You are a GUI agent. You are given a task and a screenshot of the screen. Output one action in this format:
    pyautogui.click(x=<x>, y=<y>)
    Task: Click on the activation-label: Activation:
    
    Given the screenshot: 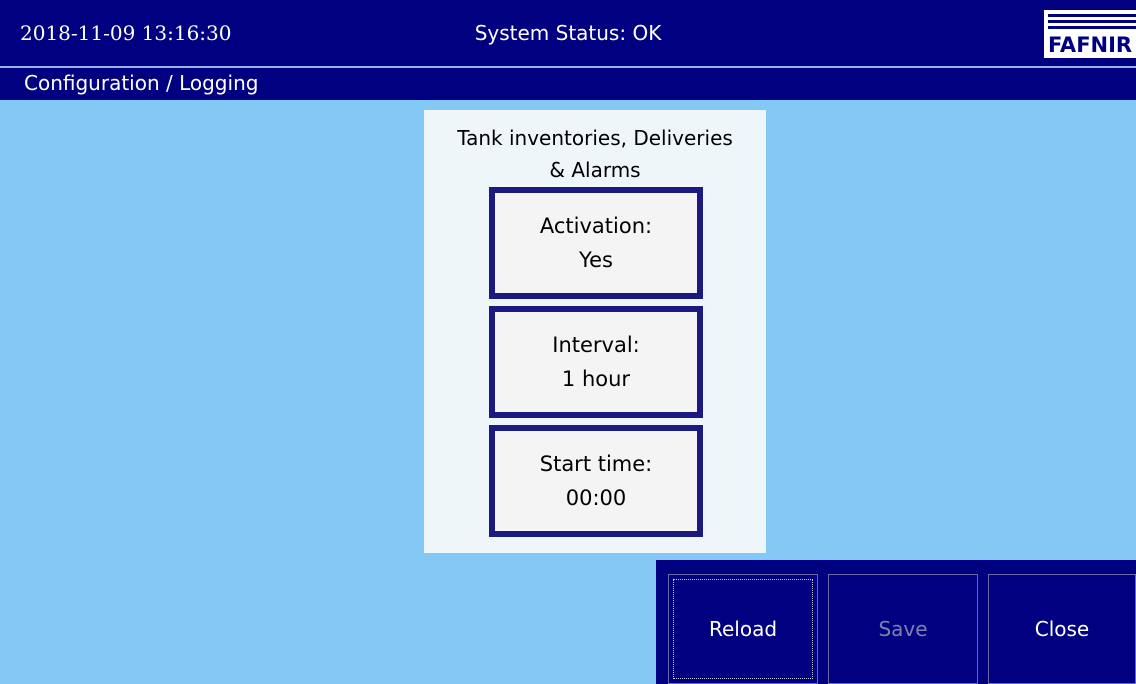 What is the action you would take?
    pyautogui.click(x=596, y=226)
    